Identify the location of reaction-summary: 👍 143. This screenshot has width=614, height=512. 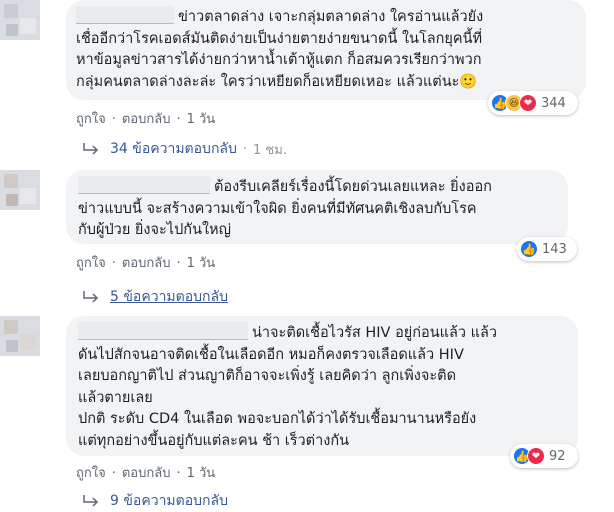
(547, 249).